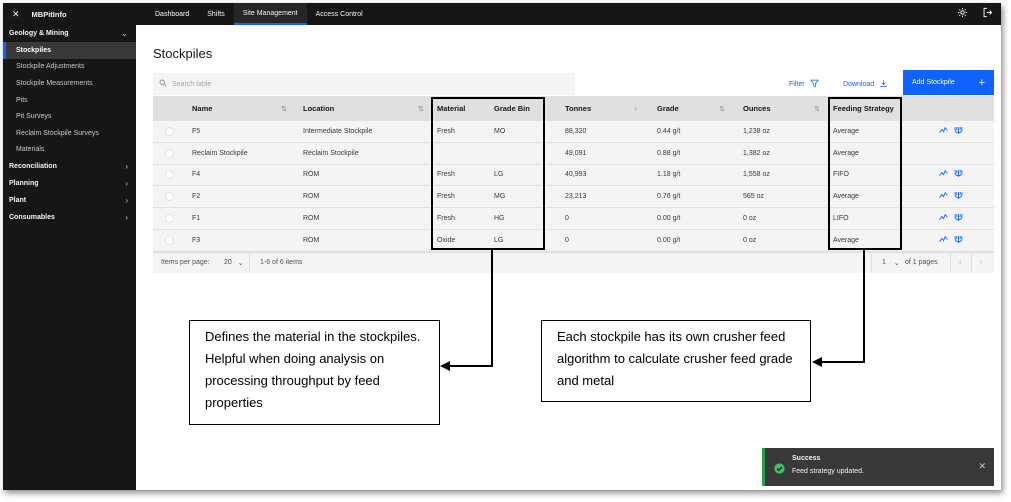  Describe the element at coordinates (216, 14) in the screenshot. I see `top-nav-tab: Shifts` at that location.